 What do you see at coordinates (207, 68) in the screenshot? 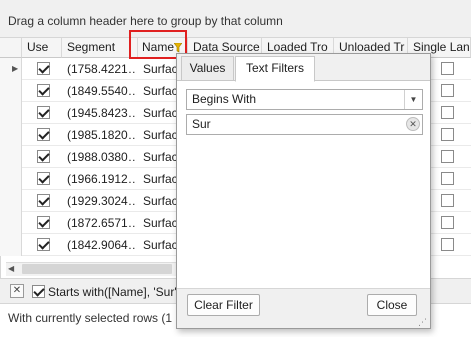
I see `tab-values: Values` at bounding box center [207, 68].